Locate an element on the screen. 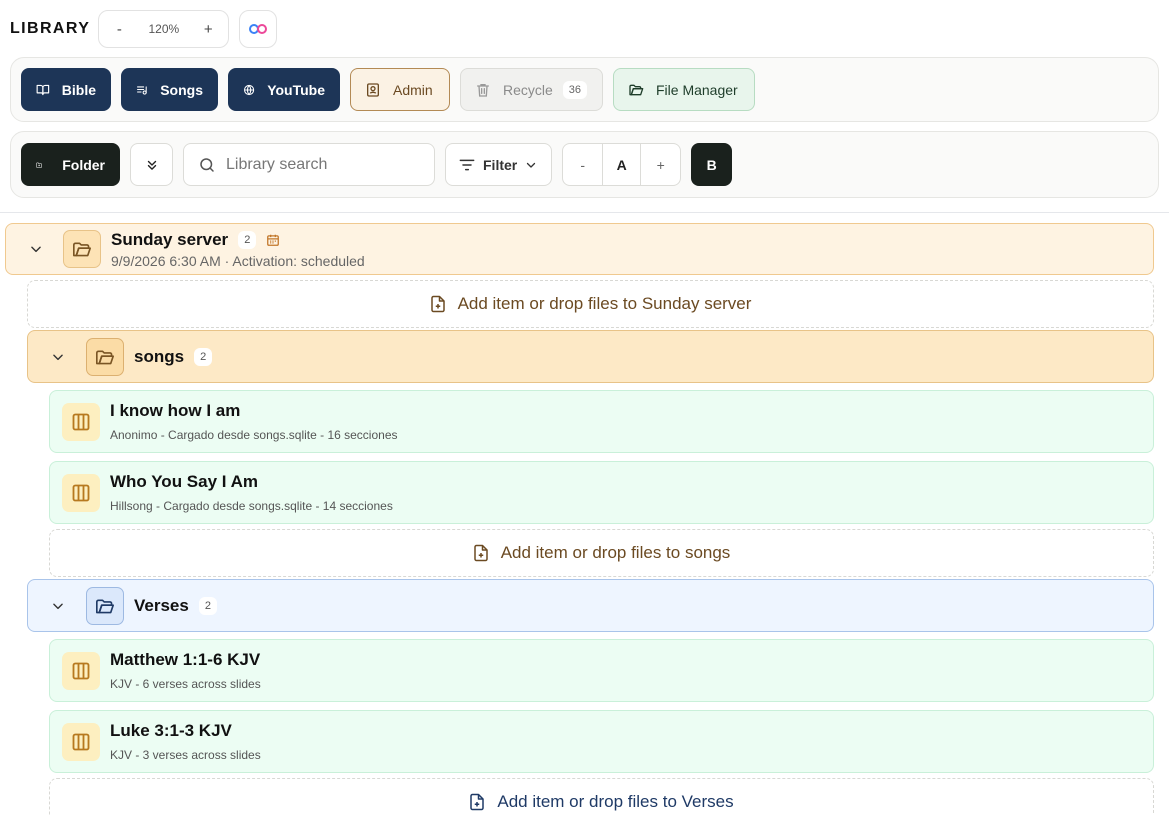 The height and width of the screenshot is (815, 1169). file-manager-label: File Manager is located at coordinates (697, 89).